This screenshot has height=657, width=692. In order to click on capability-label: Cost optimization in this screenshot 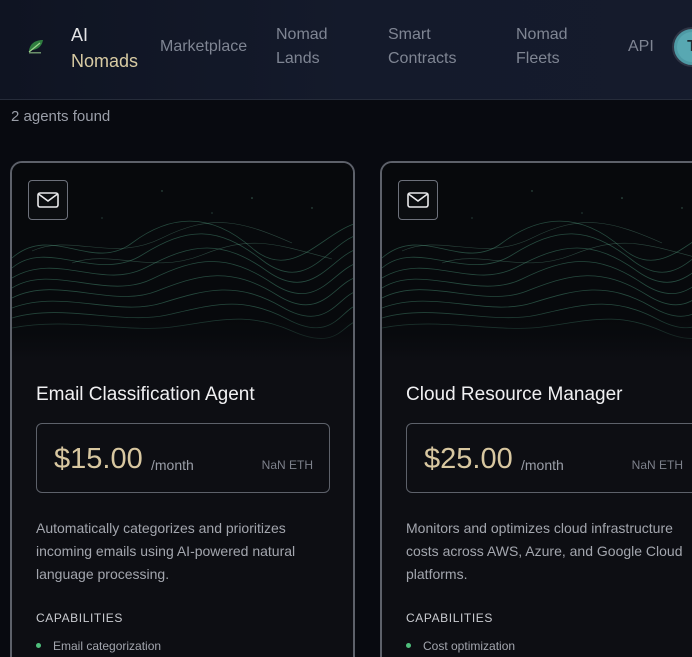, I will do `click(469, 646)`.